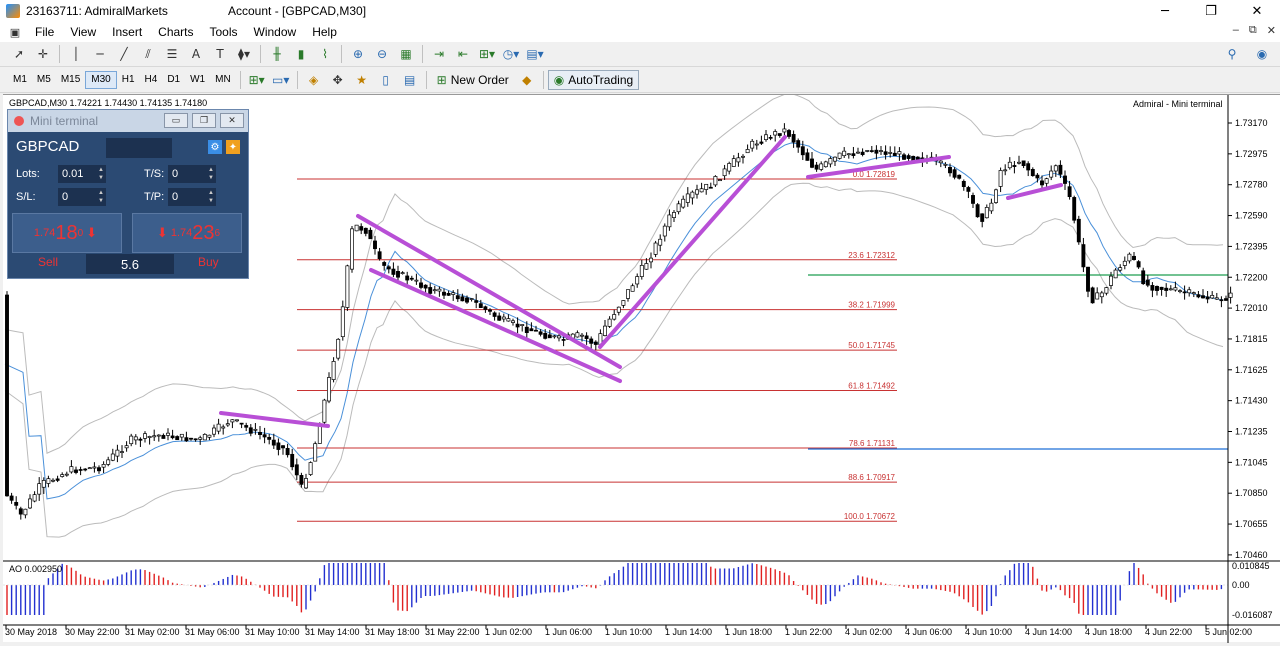 This screenshot has height=646, width=1280. What do you see at coordinates (244, 54) in the screenshot?
I see `shapes-icon: ⧫▾` at bounding box center [244, 54].